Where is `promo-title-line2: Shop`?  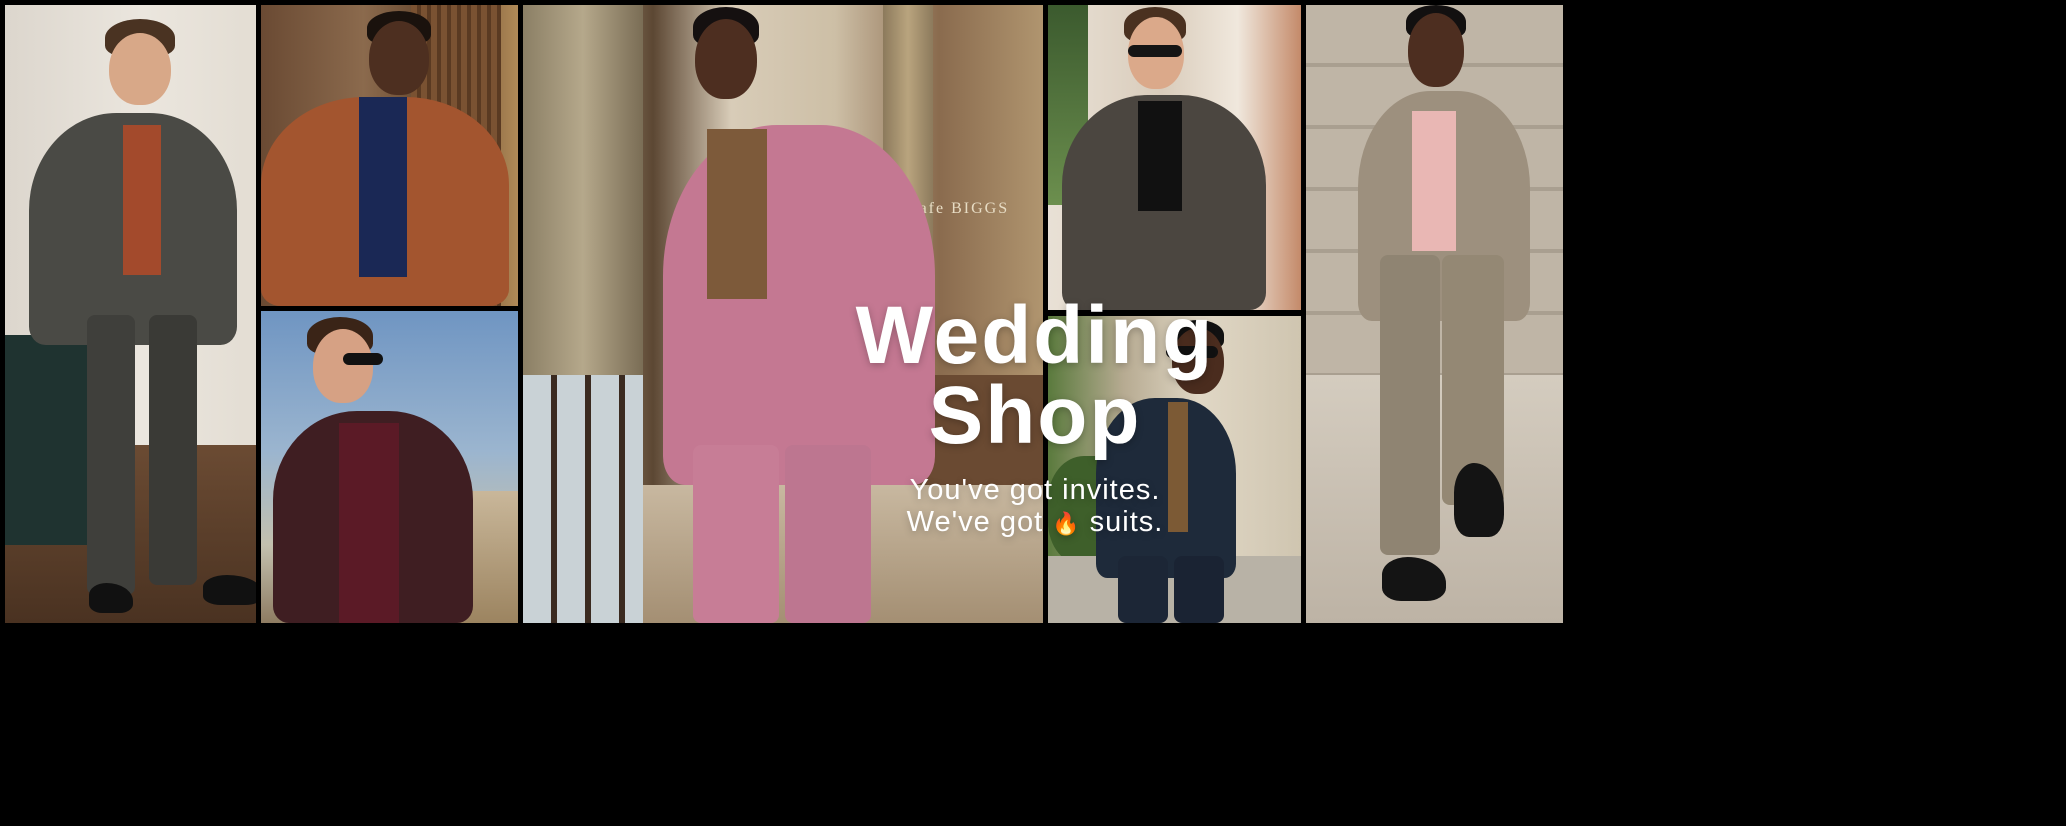 promo-title-line2: Shop is located at coordinates (1035, 415).